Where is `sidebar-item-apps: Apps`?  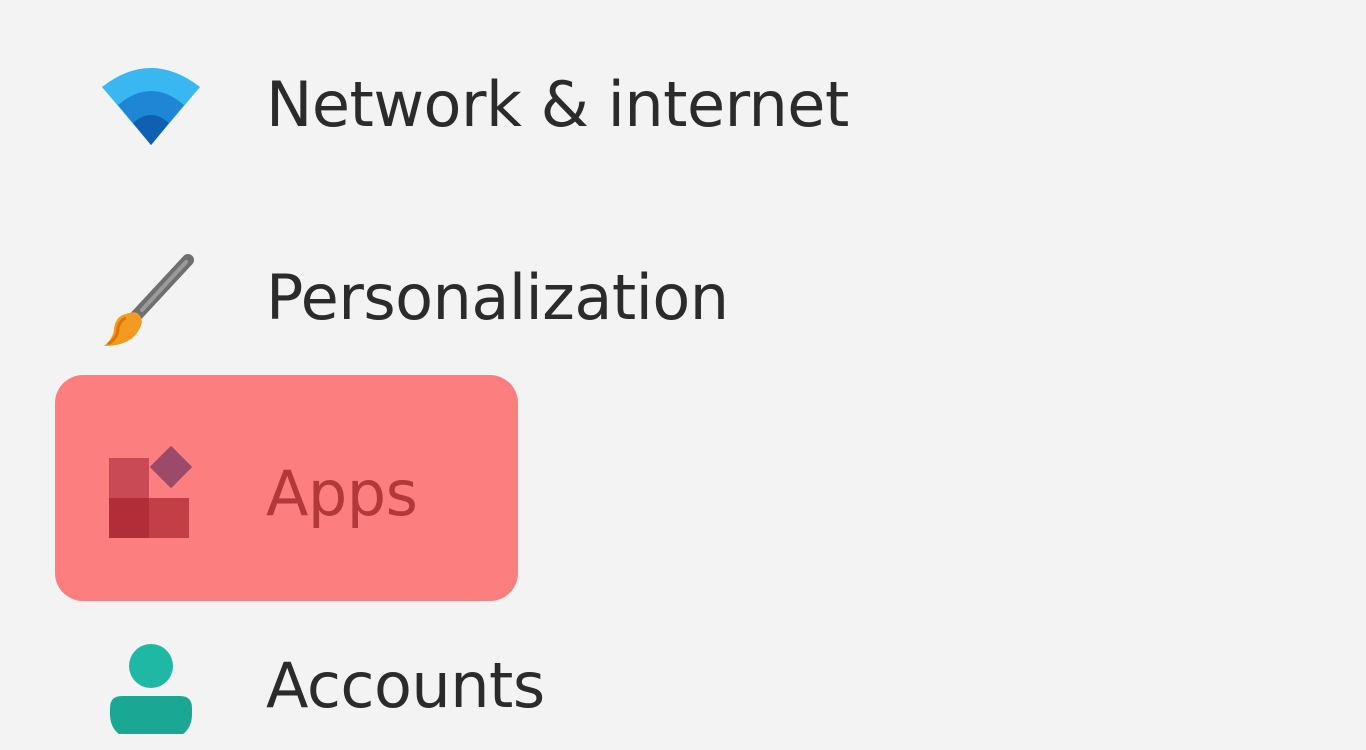 sidebar-item-apps: Apps is located at coordinates (450, 494).